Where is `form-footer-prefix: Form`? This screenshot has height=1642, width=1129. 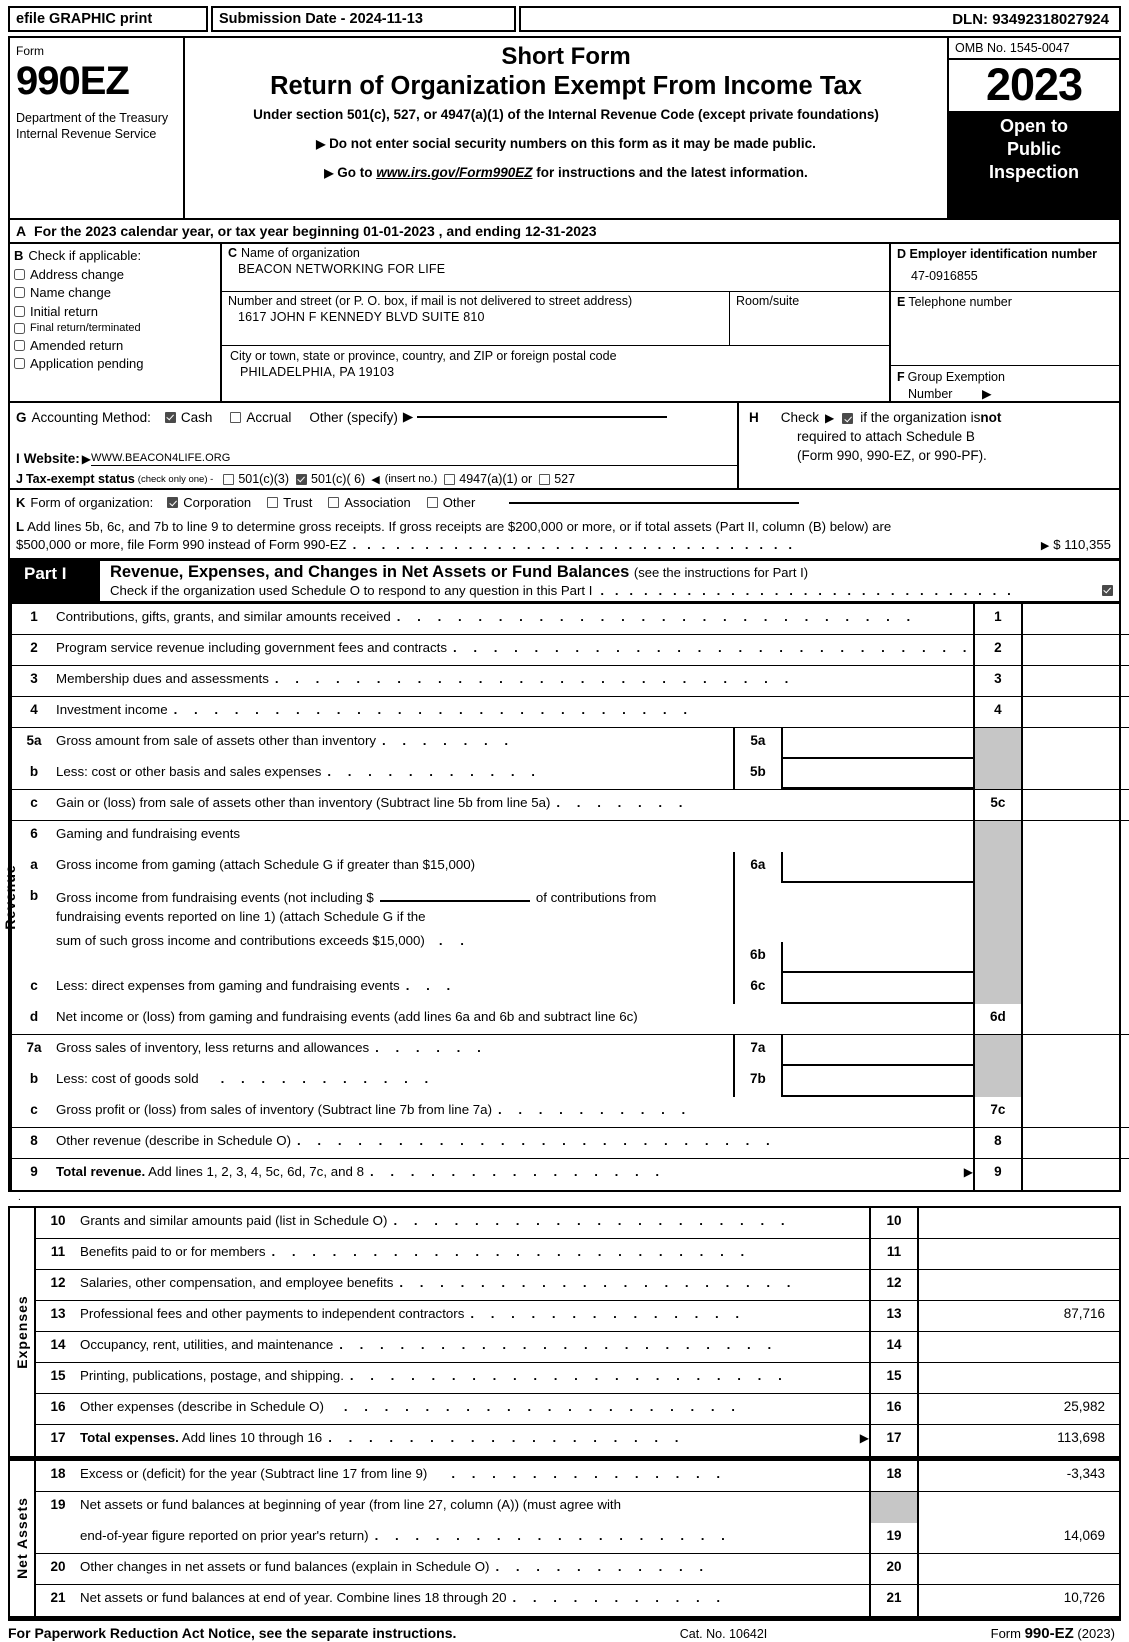 form-footer-prefix: Form is located at coordinates (1007, 1633).